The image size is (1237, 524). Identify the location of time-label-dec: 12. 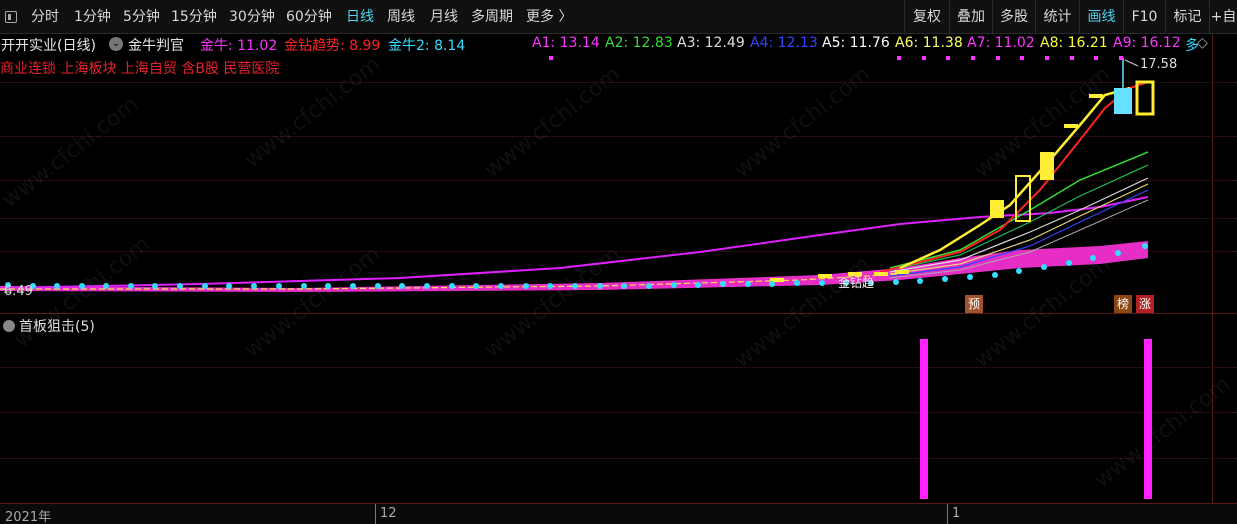
(388, 513).